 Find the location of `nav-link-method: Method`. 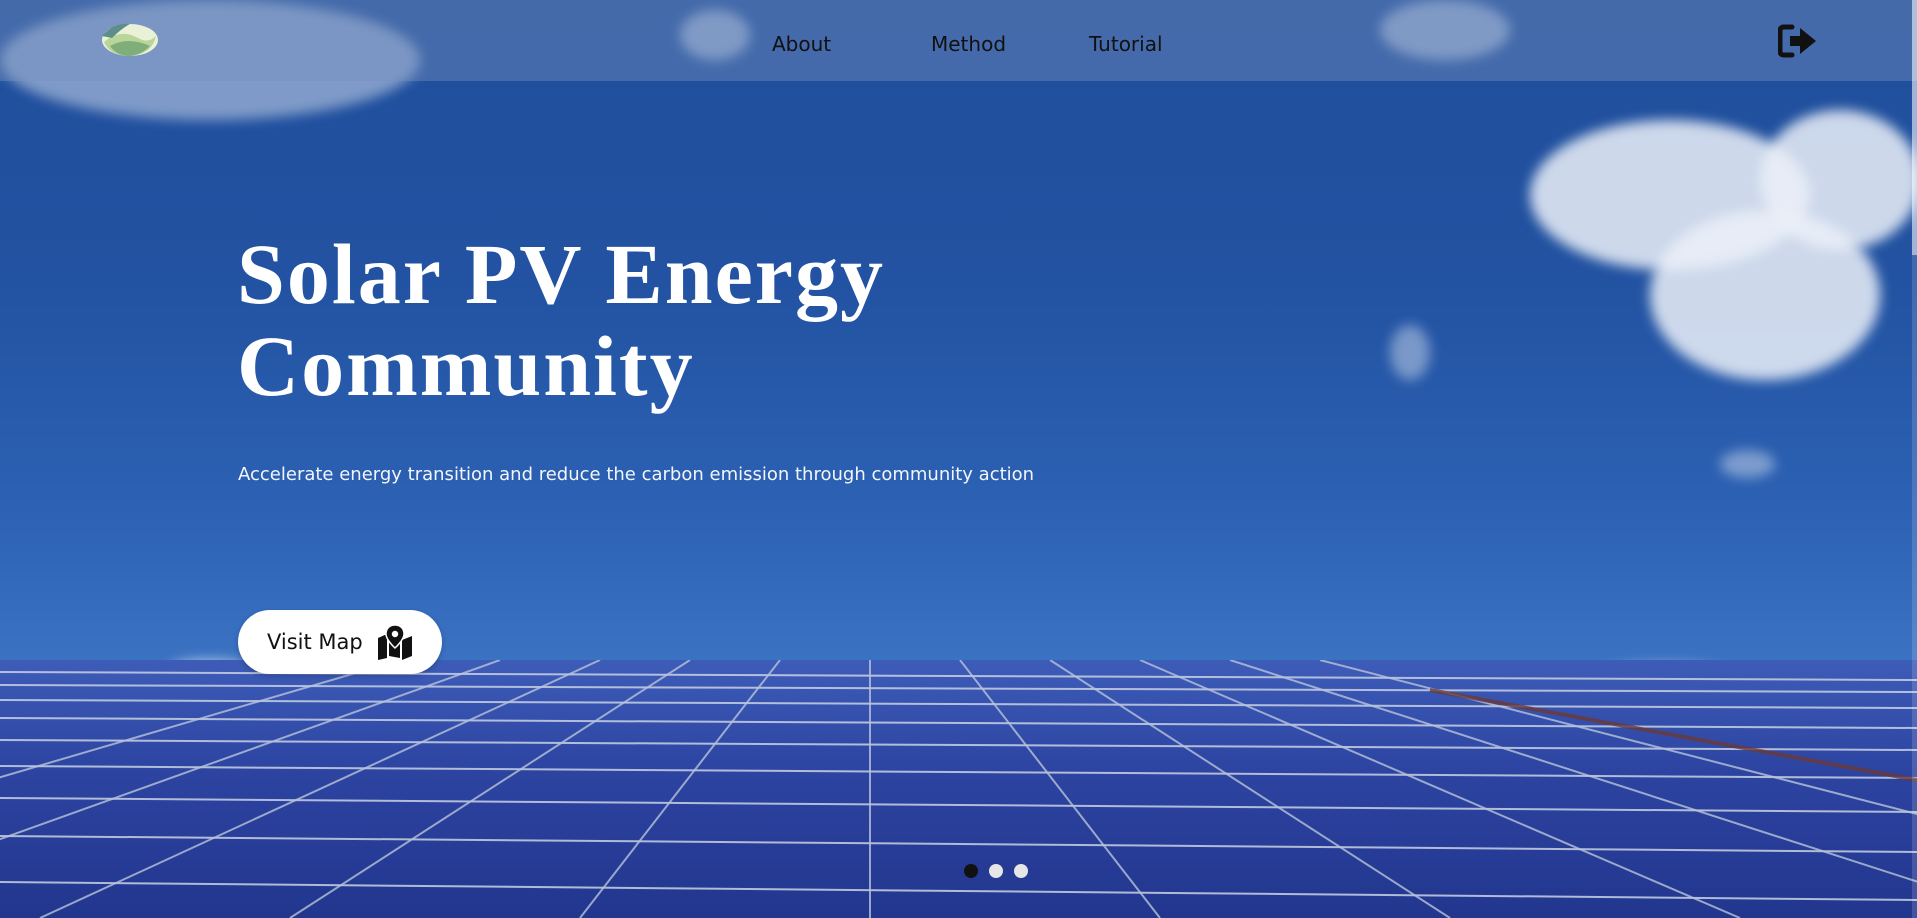

nav-link-method: Method is located at coordinates (968, 44).